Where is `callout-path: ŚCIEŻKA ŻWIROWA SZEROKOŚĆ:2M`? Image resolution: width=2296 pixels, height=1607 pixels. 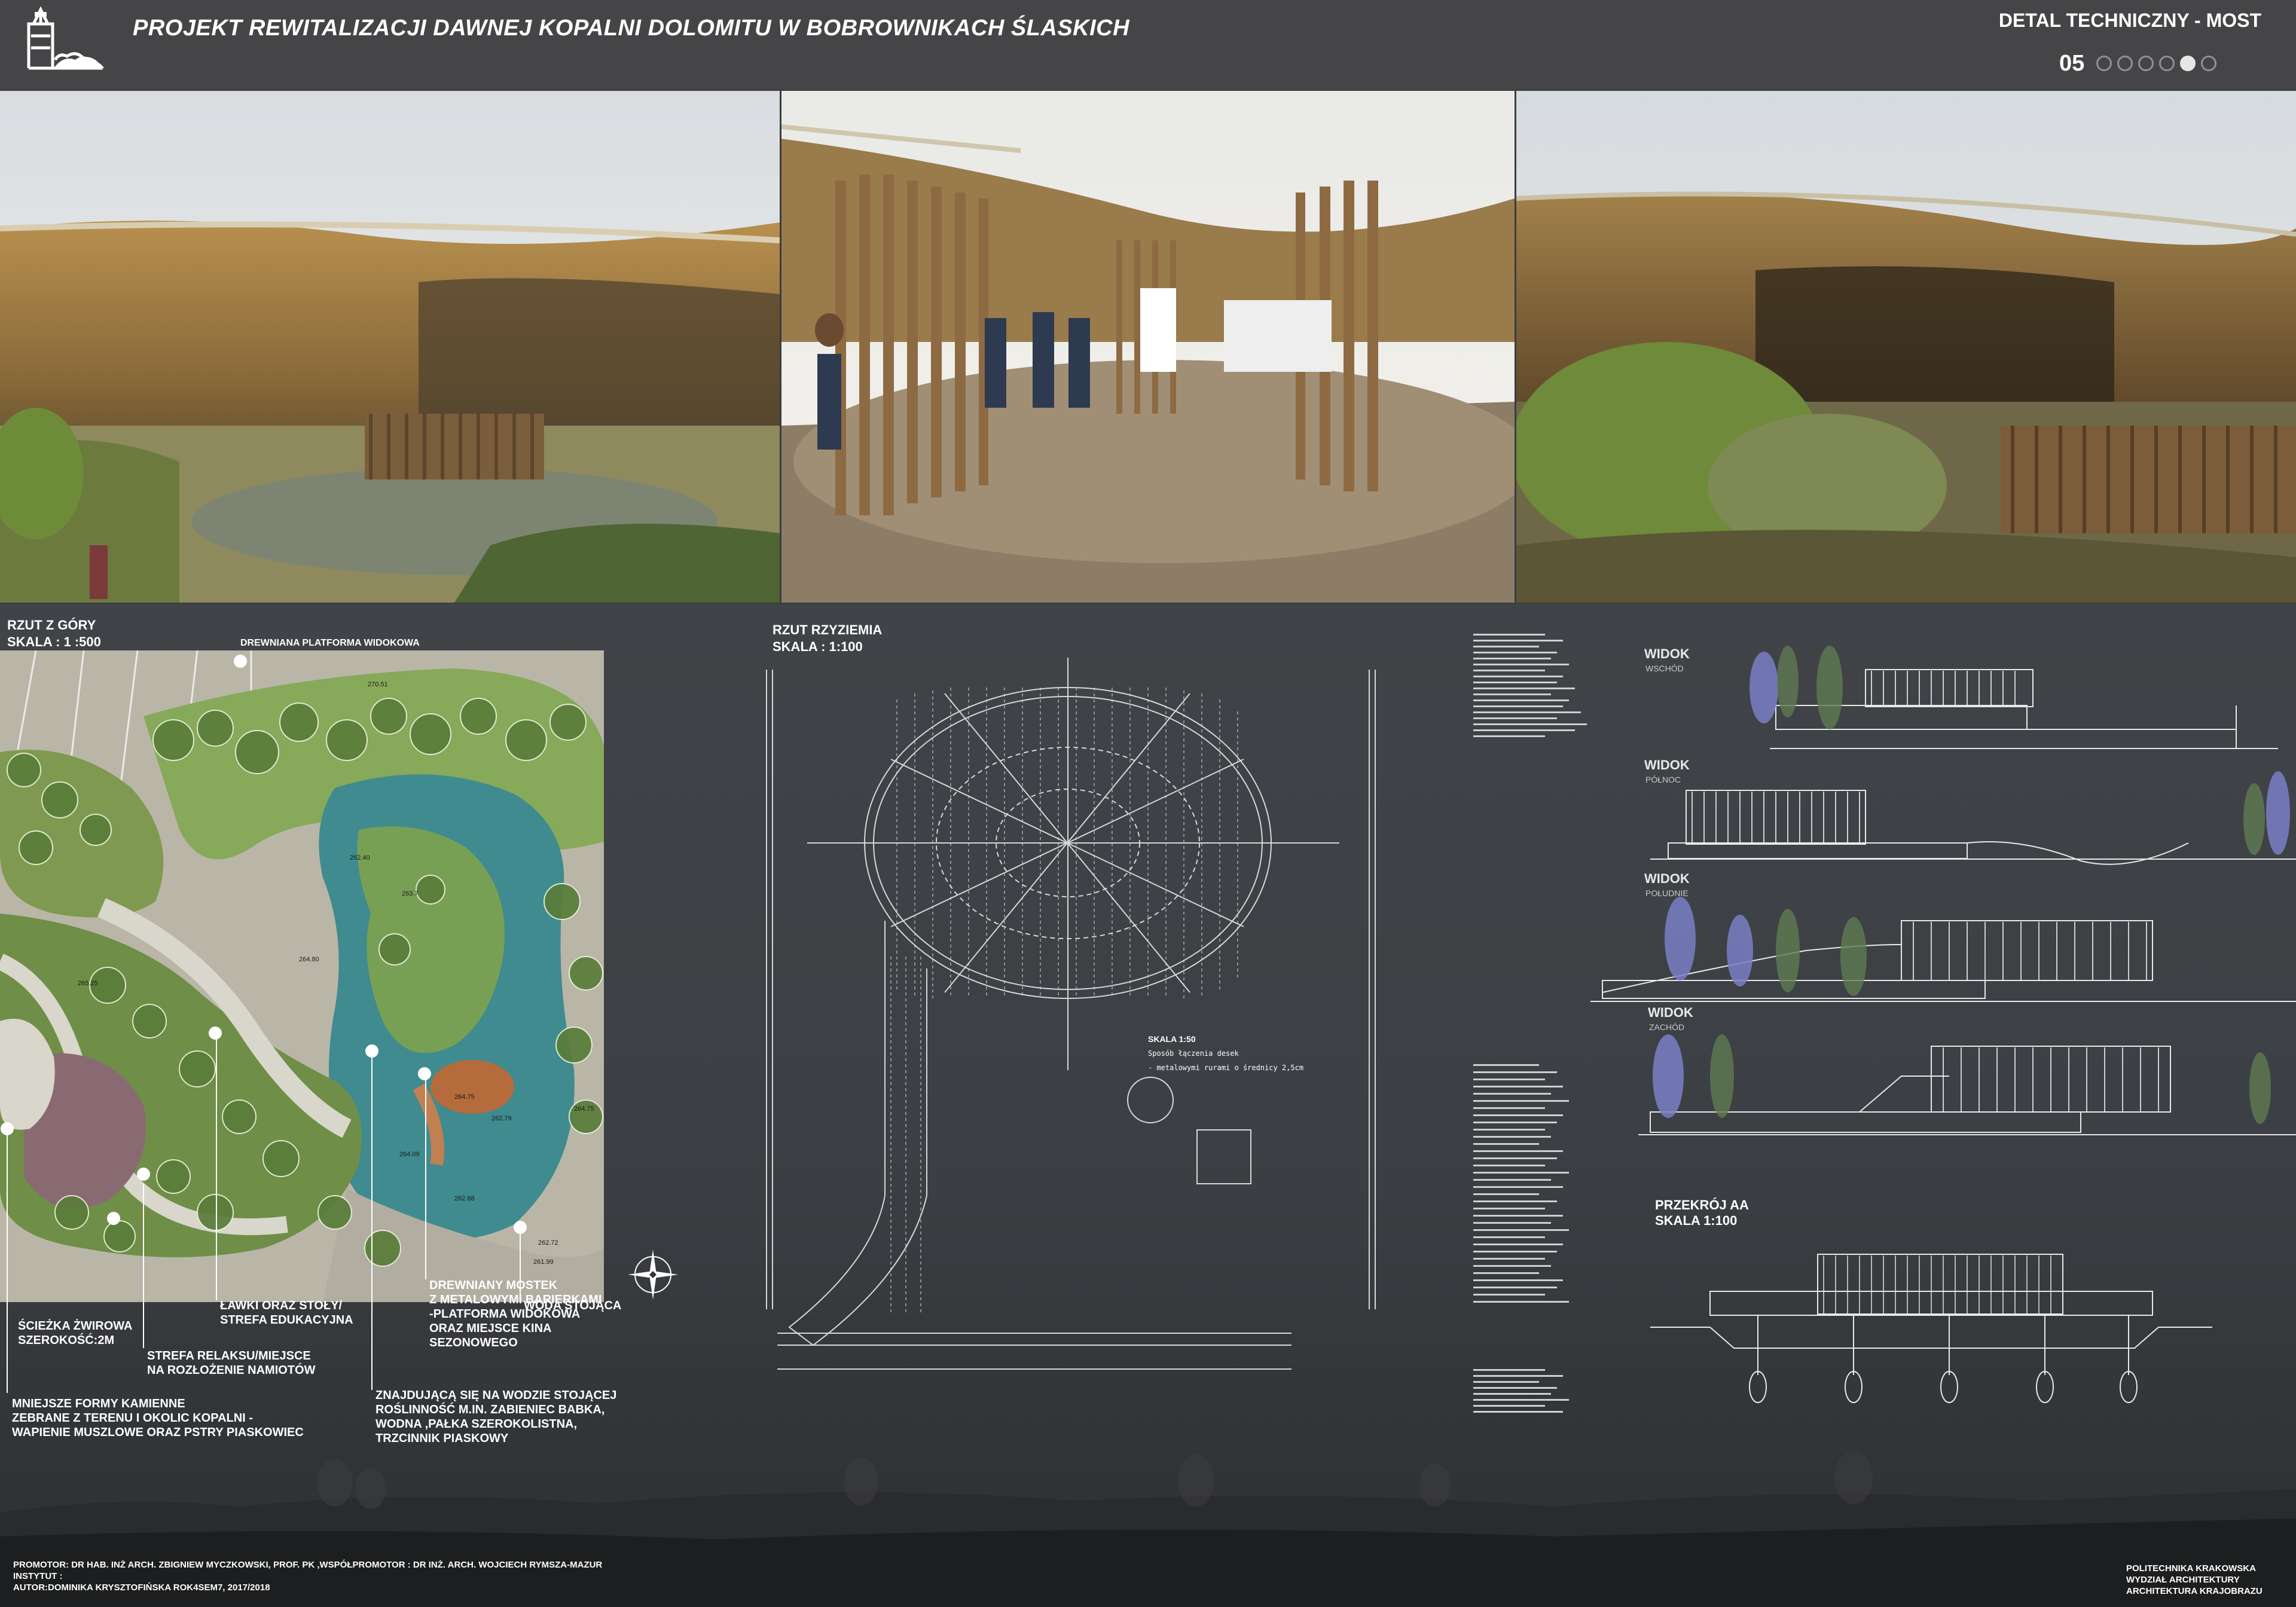
callout-path: ŚCIEŻKA ŻWIROWA SZEROKOŚĆ:2M is located at coordinates (75, 1333).